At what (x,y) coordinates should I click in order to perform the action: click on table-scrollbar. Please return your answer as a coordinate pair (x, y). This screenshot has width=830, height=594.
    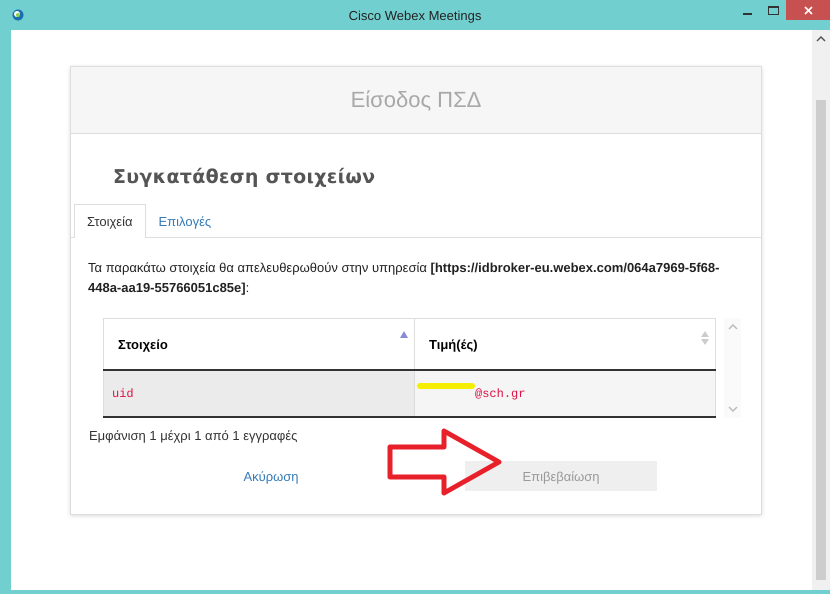
    Looking at the image, I should click on (732, 368).